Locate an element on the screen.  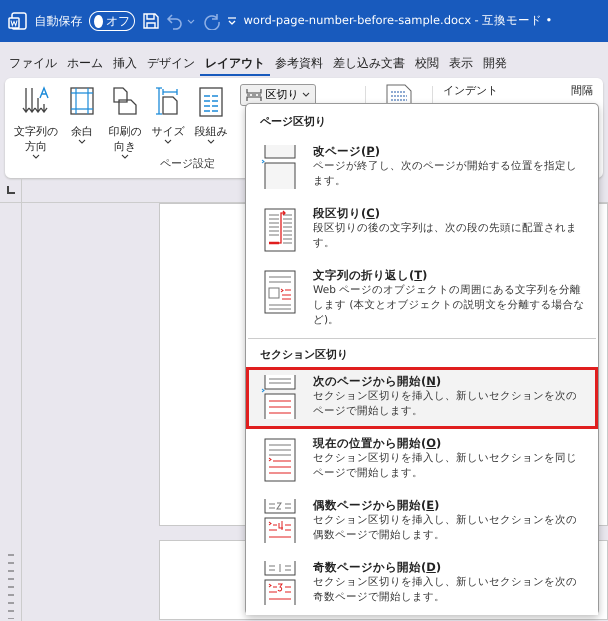
text-wrapping-icon is located at coordinates (280, 290).